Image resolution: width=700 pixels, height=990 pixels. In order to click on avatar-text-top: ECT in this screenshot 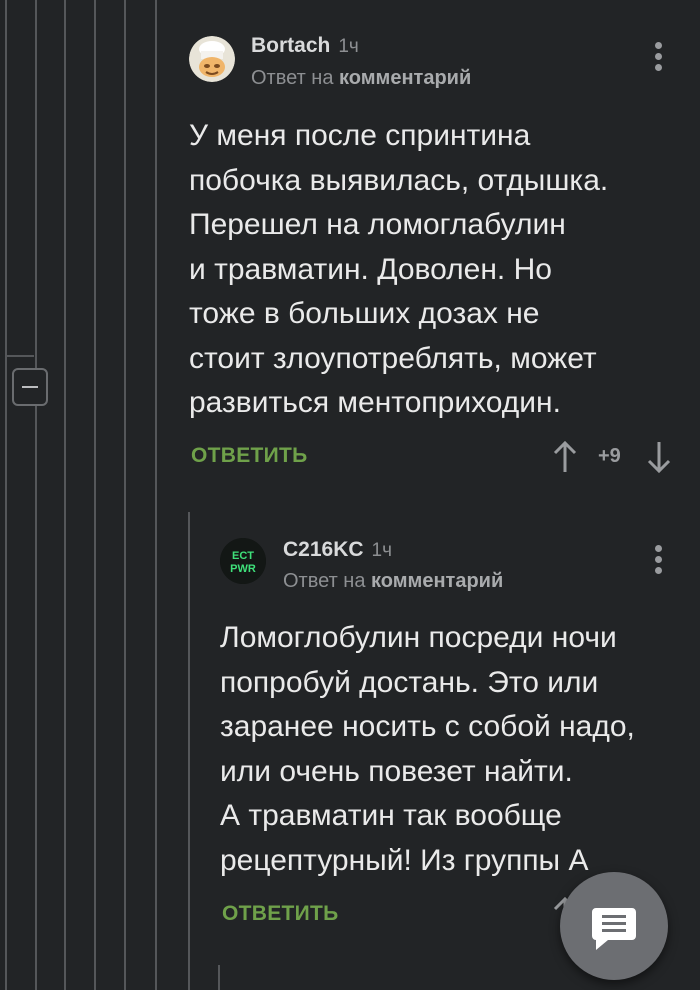, I will do `click(243, 556)`.